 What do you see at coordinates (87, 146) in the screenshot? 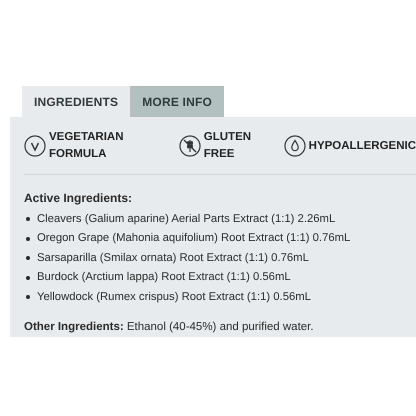
I see `feature-label: VEGETARIAN FORMULA` at bounding box center [87, 146].